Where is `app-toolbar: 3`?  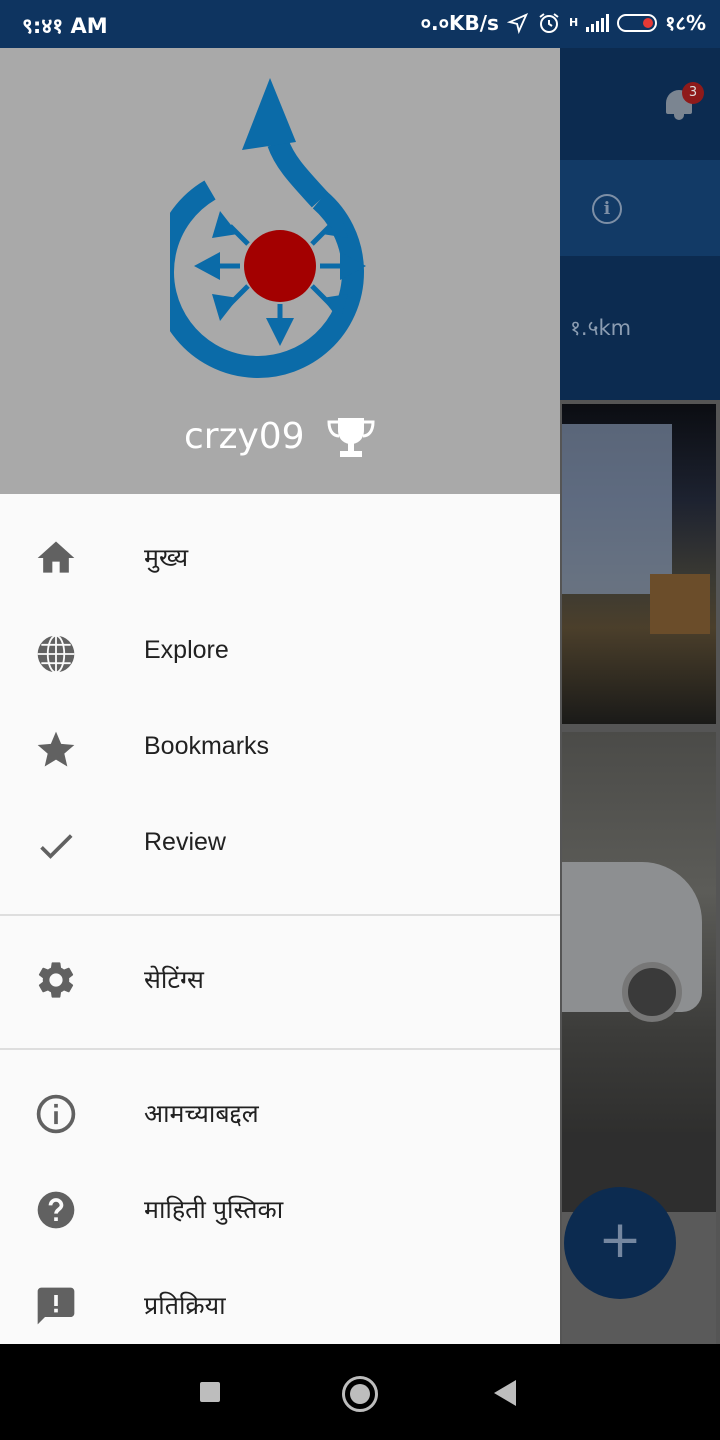
app-toolbar: 3 is located at coordinates (640, 104).